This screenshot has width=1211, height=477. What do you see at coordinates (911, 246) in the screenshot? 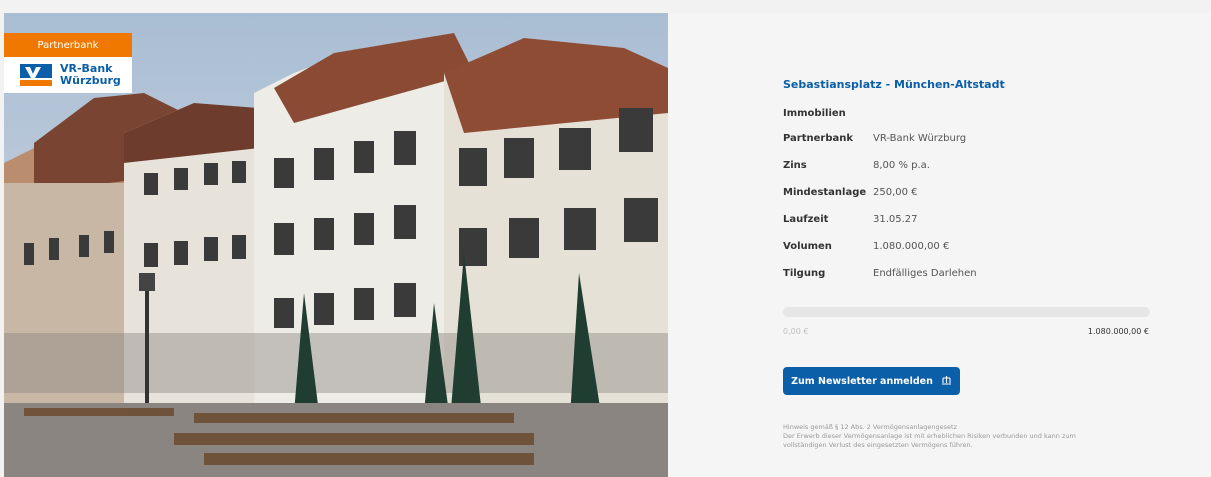
I see `detail-value: 1.080.000,00 €` at bounding box center [911, 246].